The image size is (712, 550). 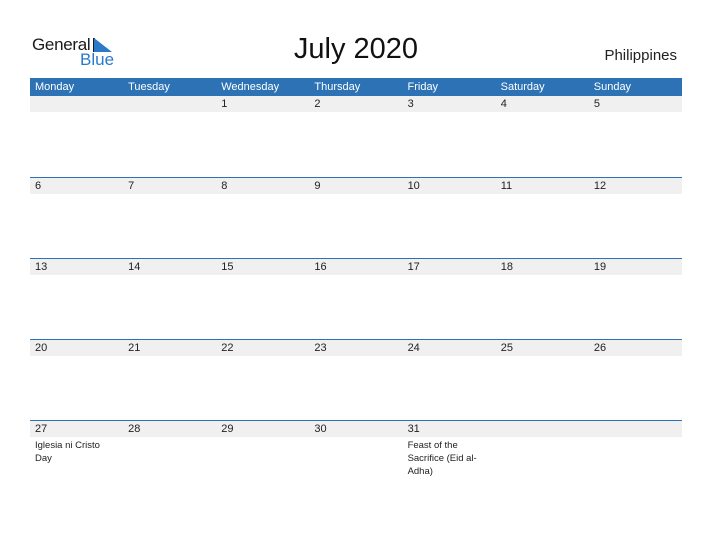 I want to click on day-number: 1, so click(x=224, y=104).